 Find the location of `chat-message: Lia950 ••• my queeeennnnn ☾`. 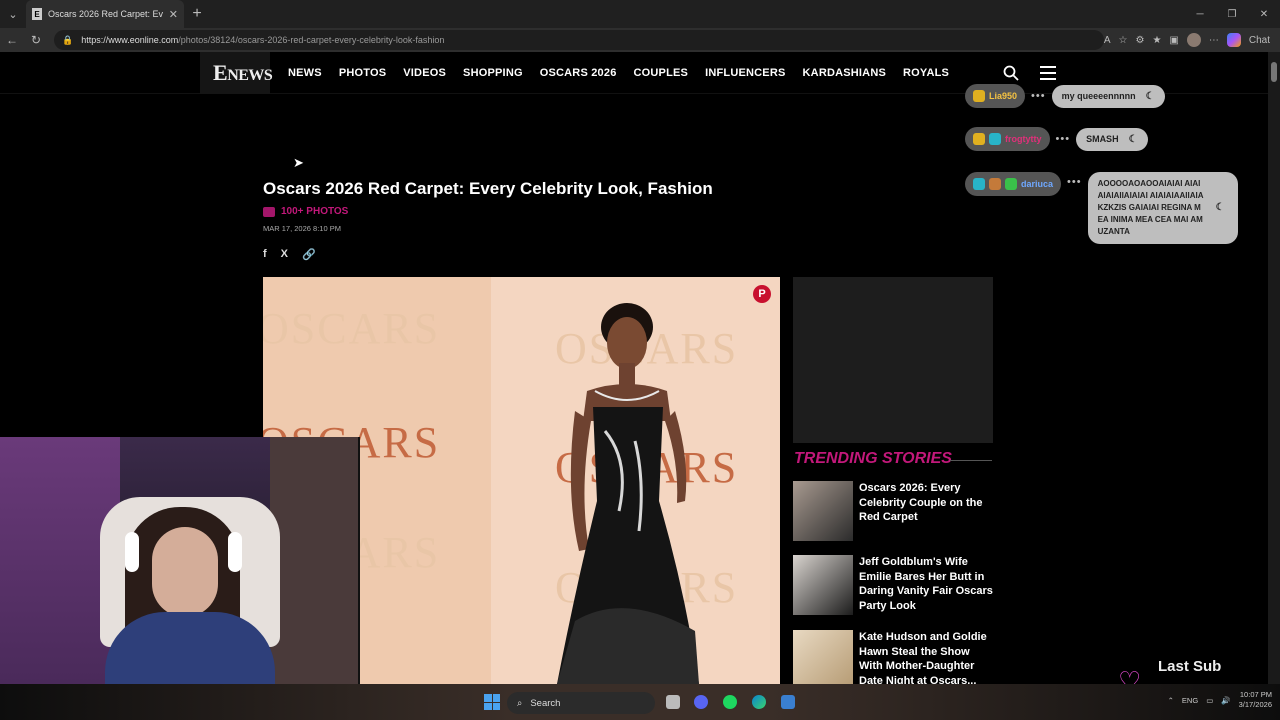

chat-message: Lia950 ••• my queeeennnnn ☾ is located at coordinates (1065, 96).